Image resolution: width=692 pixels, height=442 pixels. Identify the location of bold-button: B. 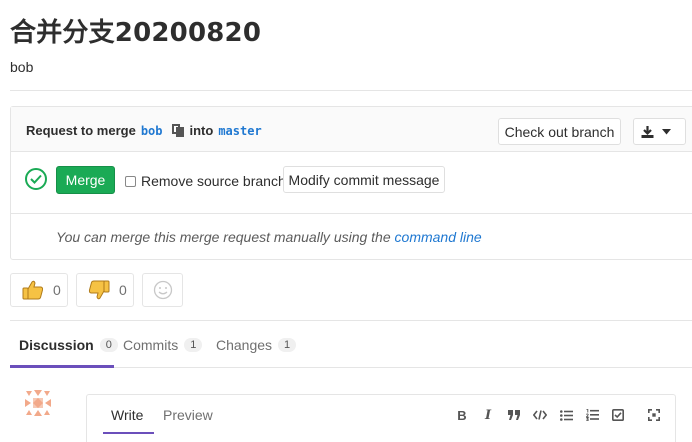
(462, 415).